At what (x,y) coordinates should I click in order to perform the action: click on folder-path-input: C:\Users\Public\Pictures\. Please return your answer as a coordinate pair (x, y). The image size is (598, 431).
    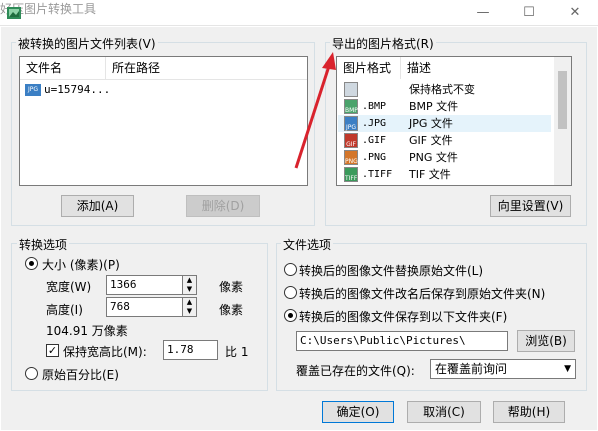
    Looking at the image, I should click on (402, 341).